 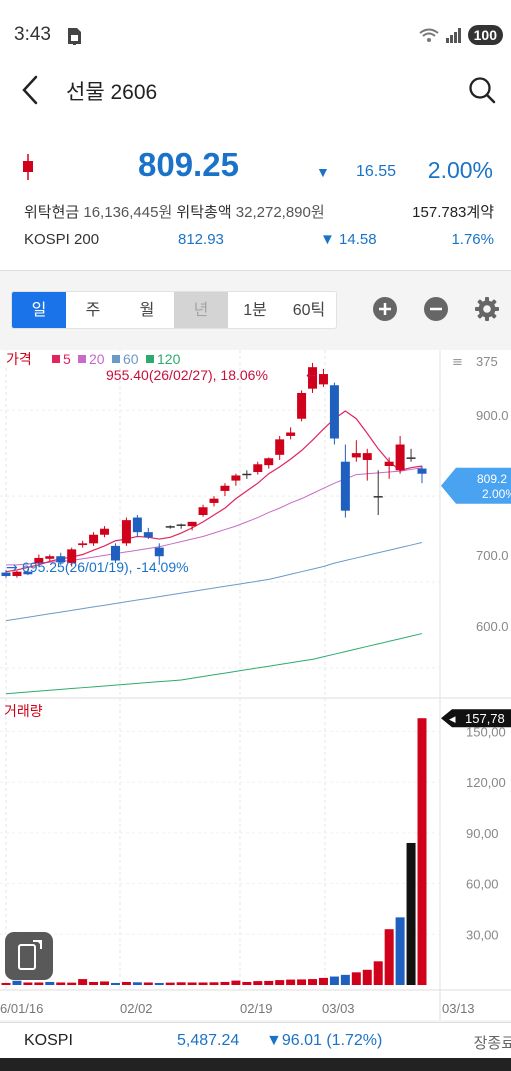 I want to click on status-time: 3:43, so click(x=32, y=34).